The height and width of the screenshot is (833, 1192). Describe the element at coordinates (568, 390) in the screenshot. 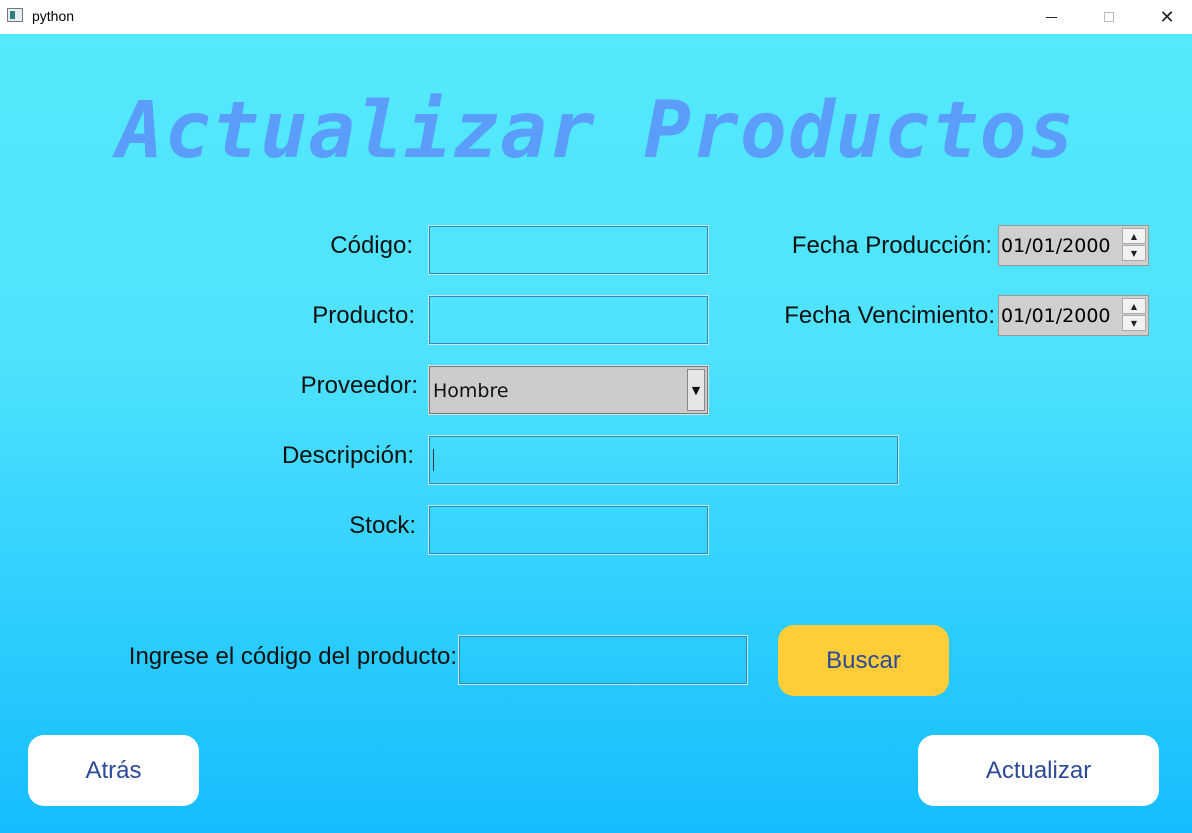

I see `proveedor-select: Hombre ▼` at that location.